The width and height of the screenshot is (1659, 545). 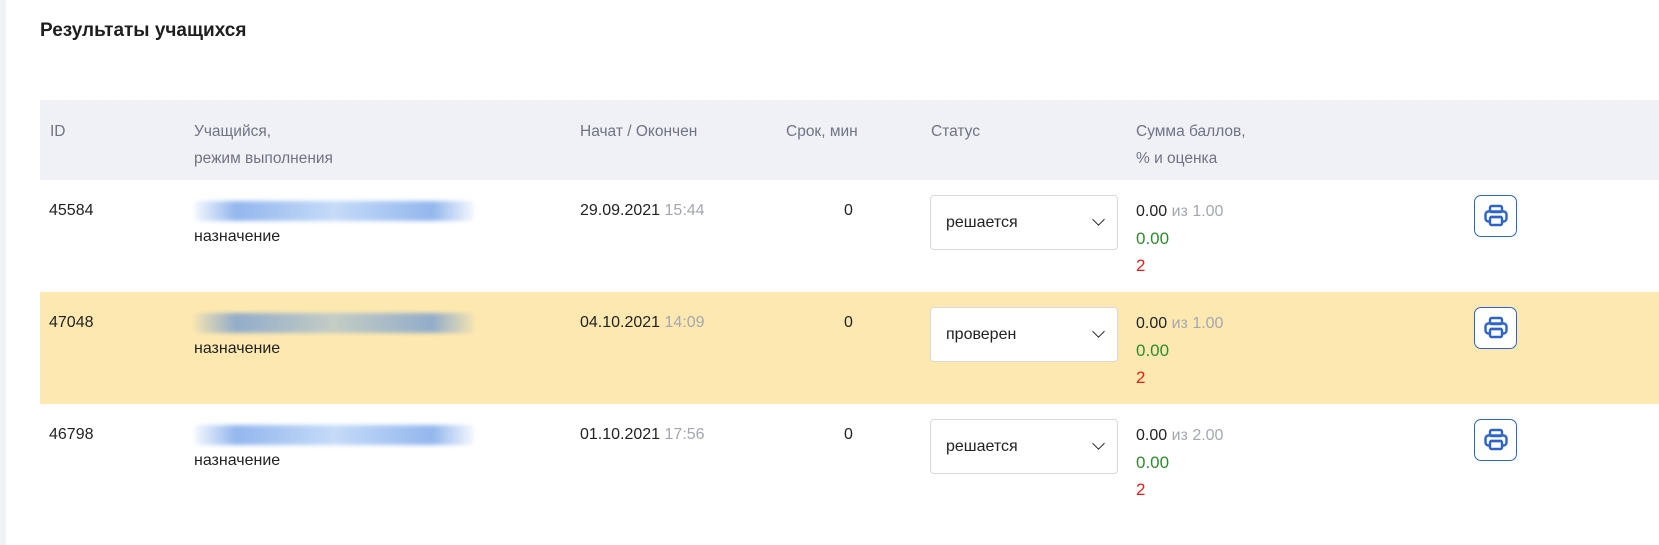 What do you see at coordinates (1197, 435) in the screenshot?
I see `score-max: из 2.00` at bounding box center [1197, 435].